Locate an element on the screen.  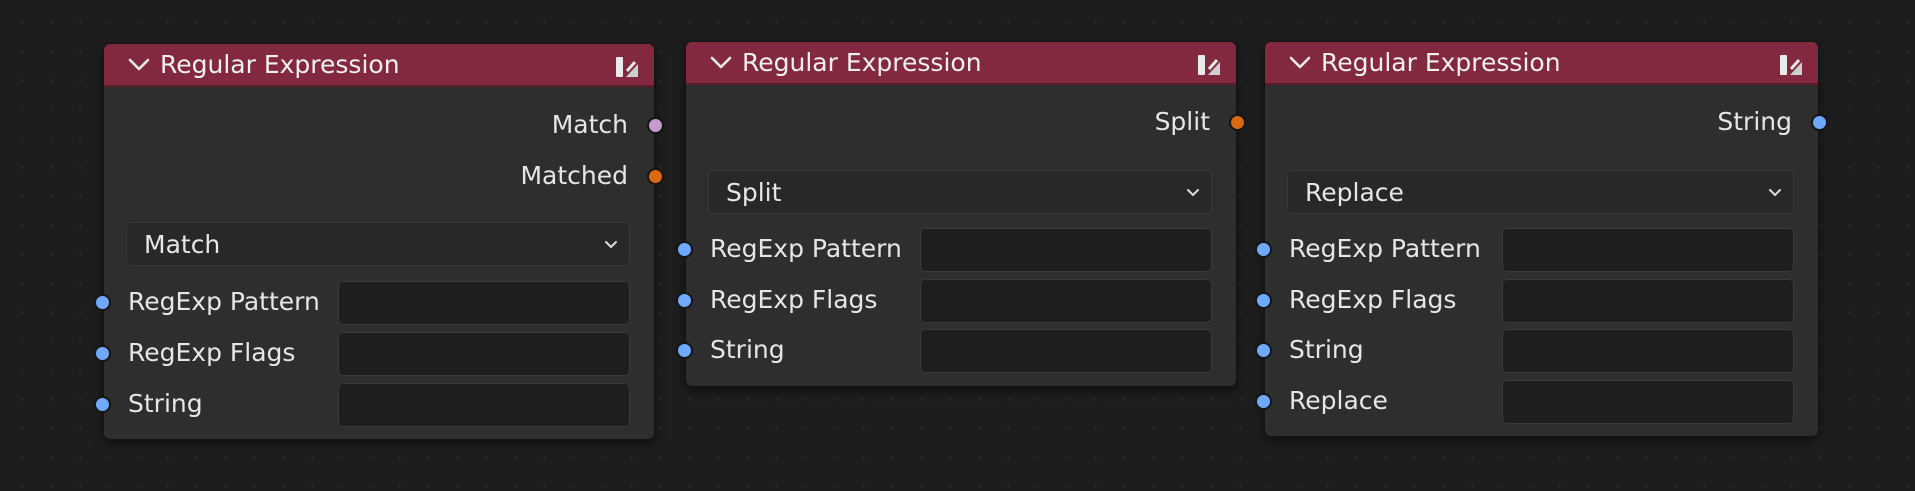
output-row-split: Split is located at coordinates (966, 123).